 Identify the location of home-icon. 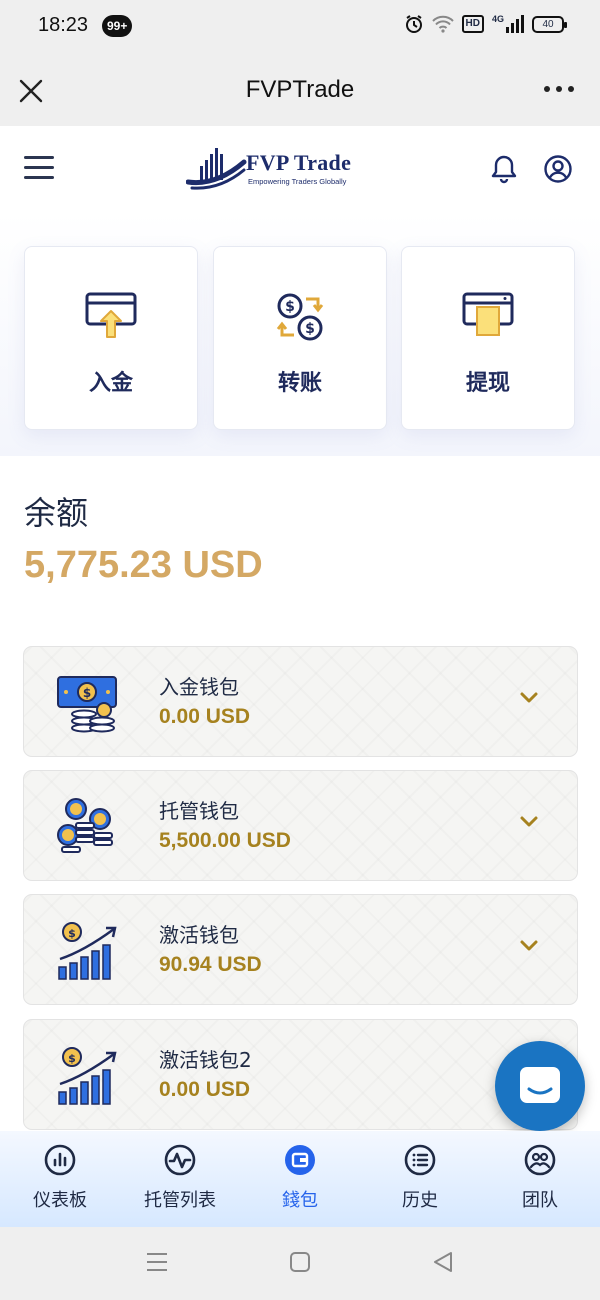
(300, 1262).